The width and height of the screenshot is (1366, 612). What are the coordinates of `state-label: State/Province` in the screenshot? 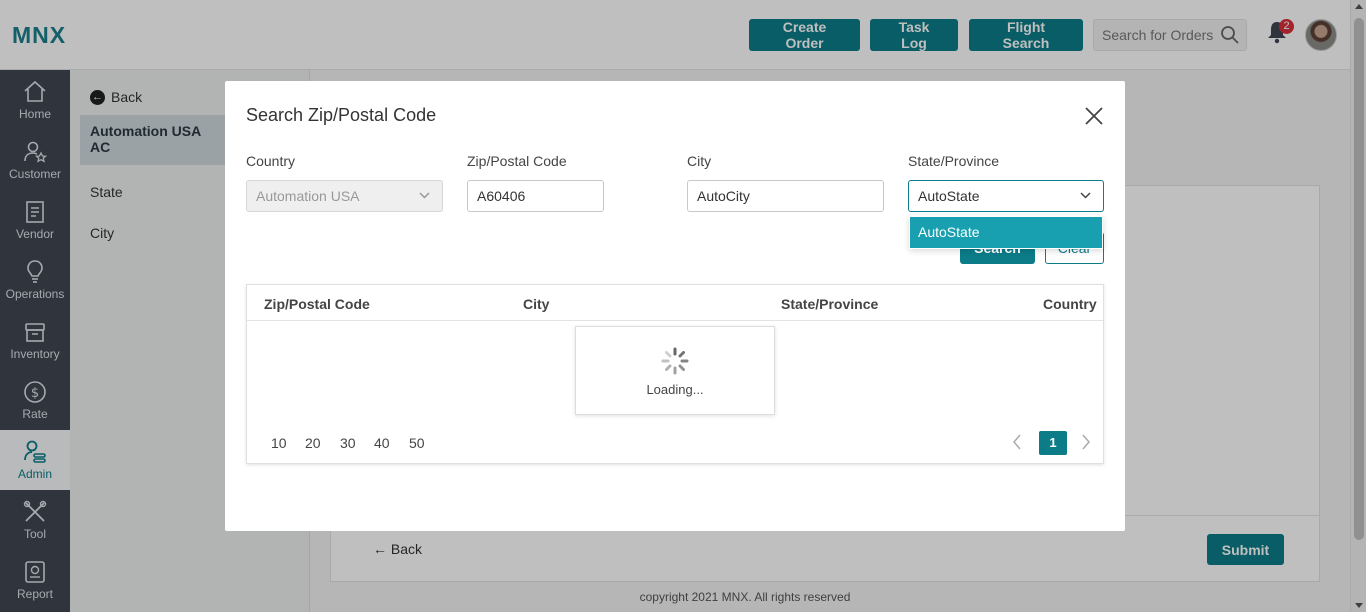 It's located at (954, 161).